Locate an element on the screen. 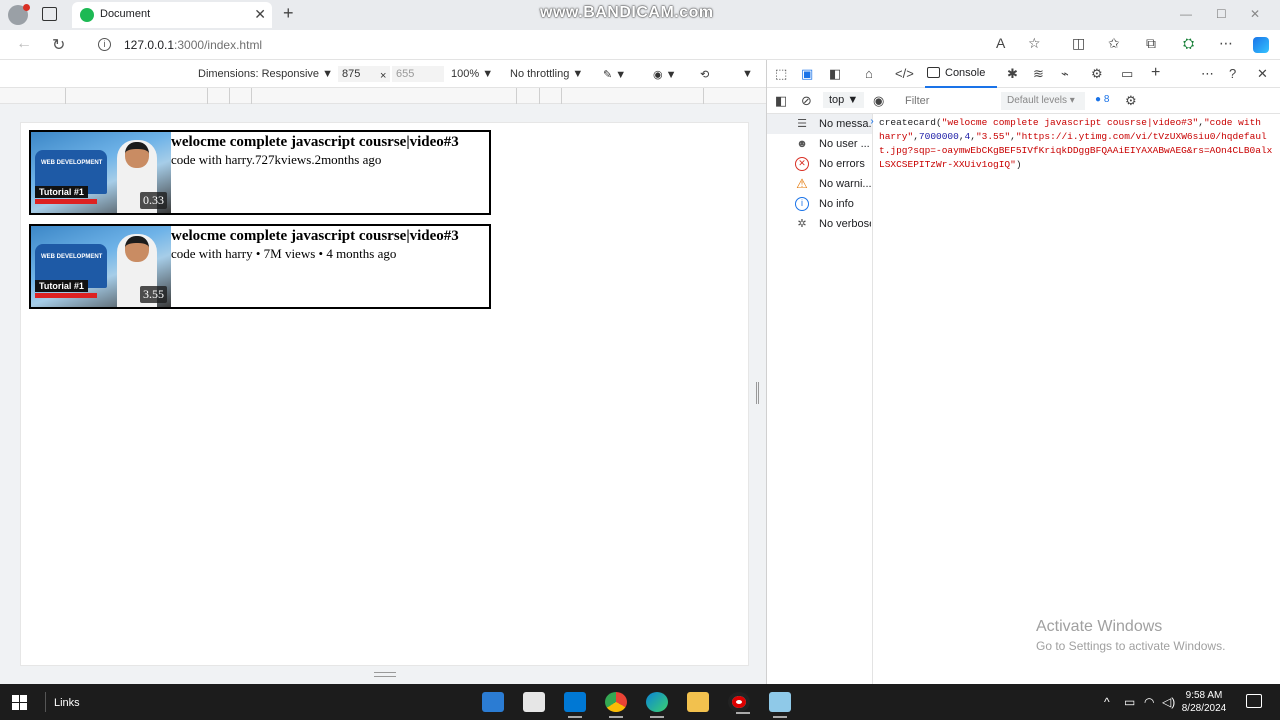  profile-avatar is located at coordinates (19, 14).